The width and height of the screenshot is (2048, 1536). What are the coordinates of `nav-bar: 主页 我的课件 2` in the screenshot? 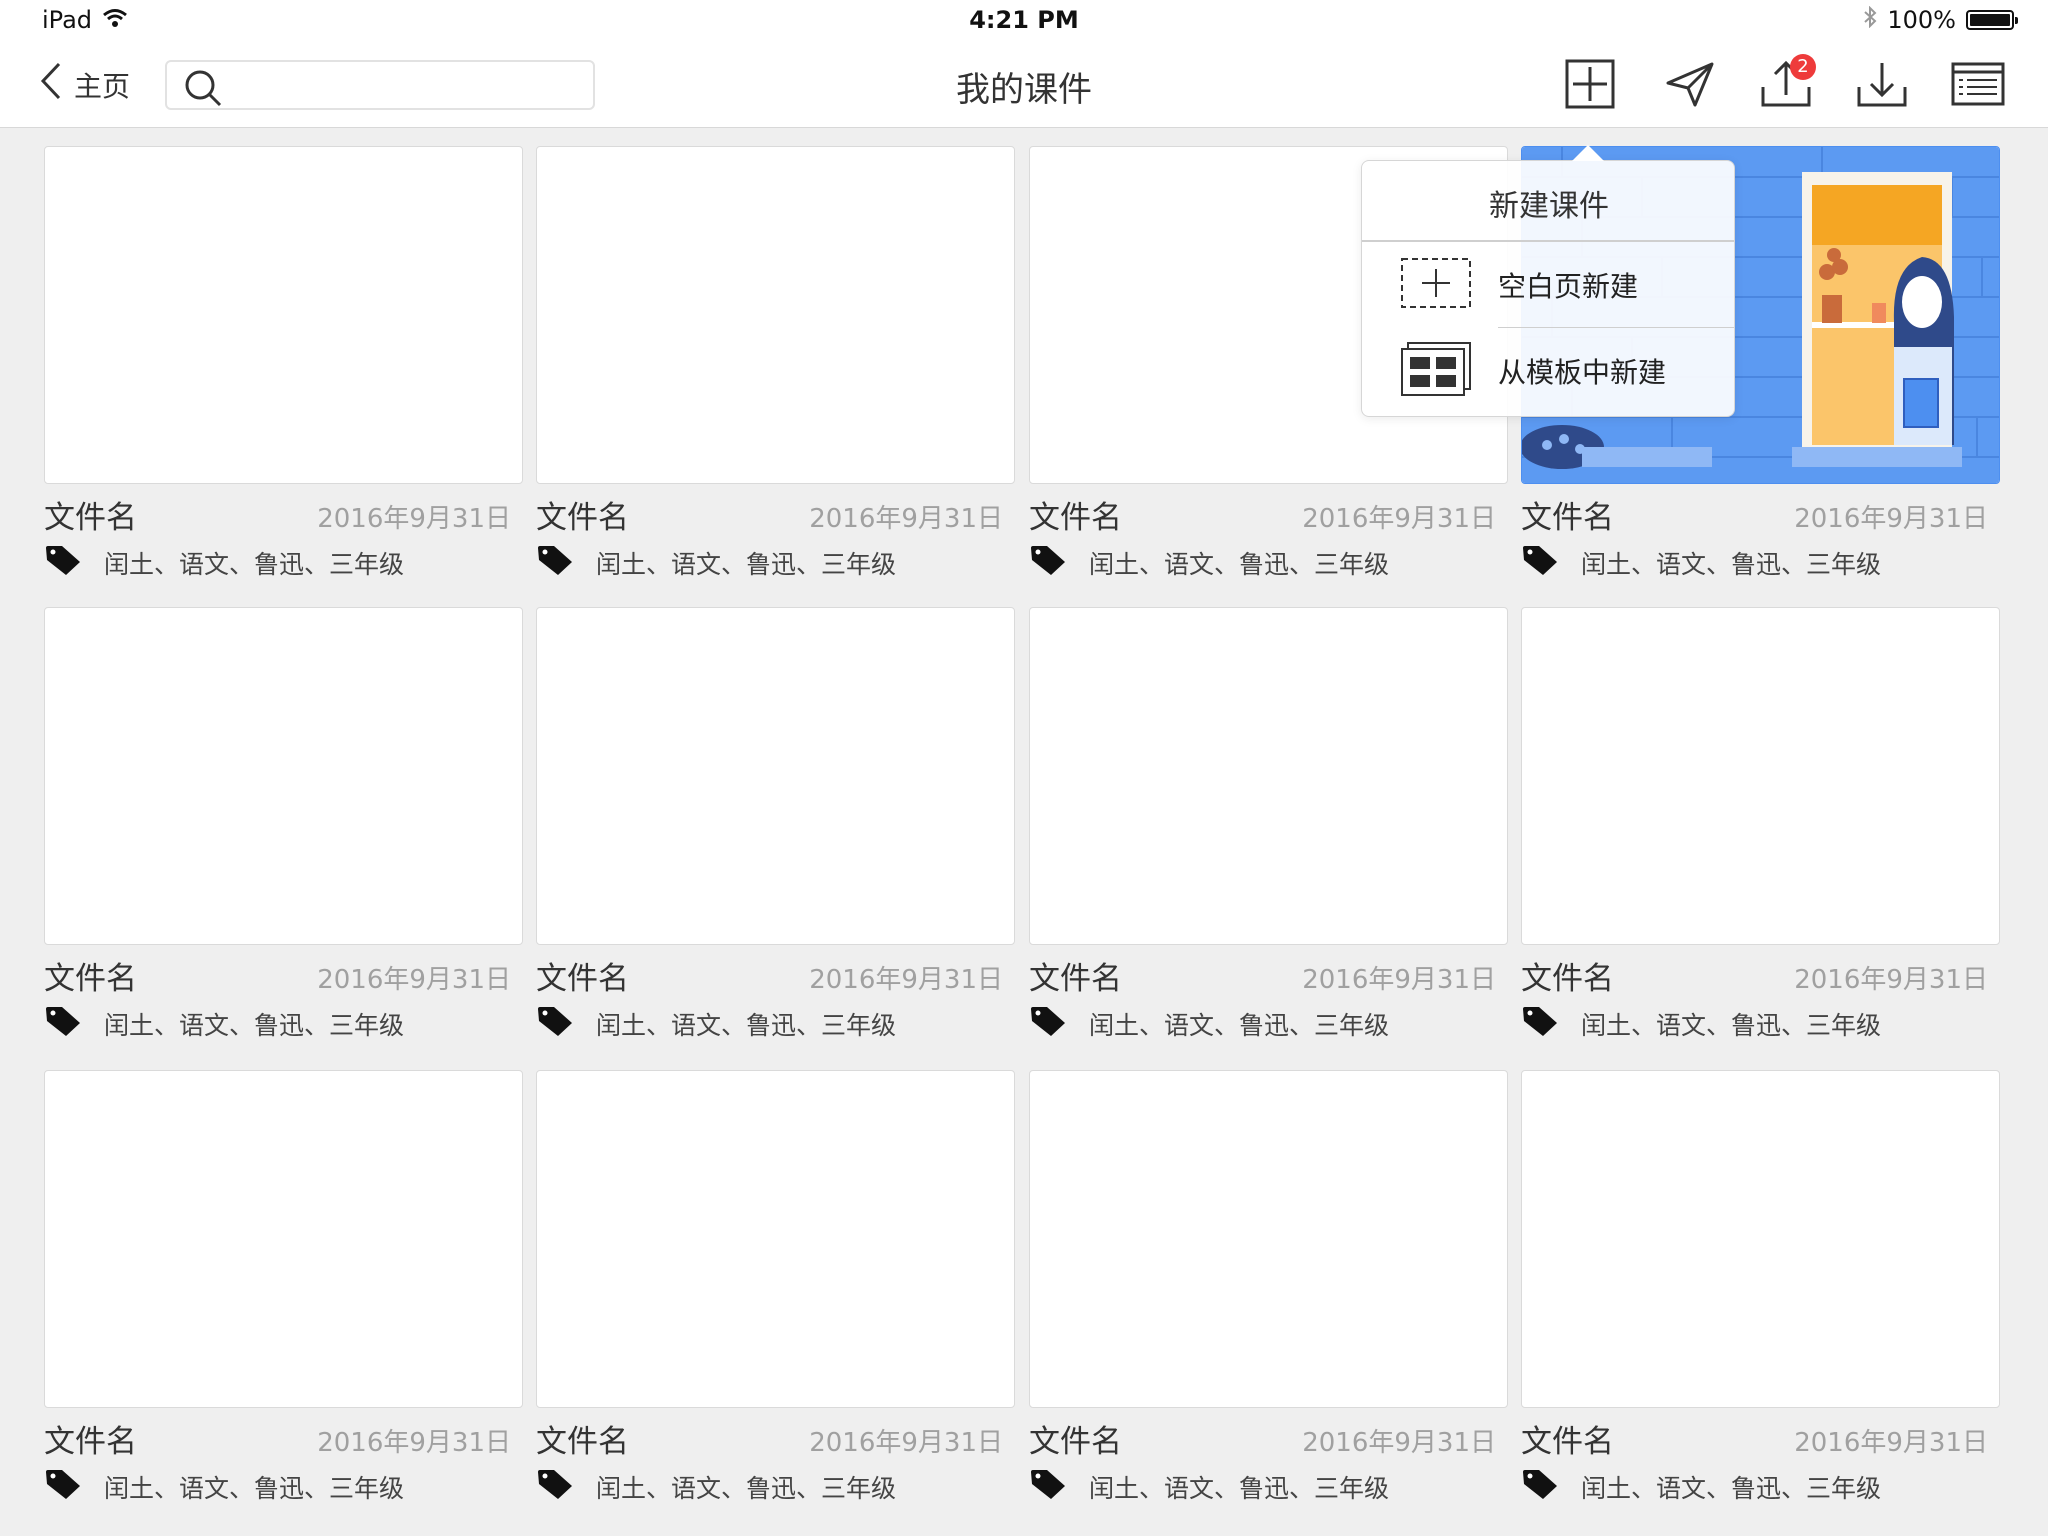 It's located at (1024, 84).